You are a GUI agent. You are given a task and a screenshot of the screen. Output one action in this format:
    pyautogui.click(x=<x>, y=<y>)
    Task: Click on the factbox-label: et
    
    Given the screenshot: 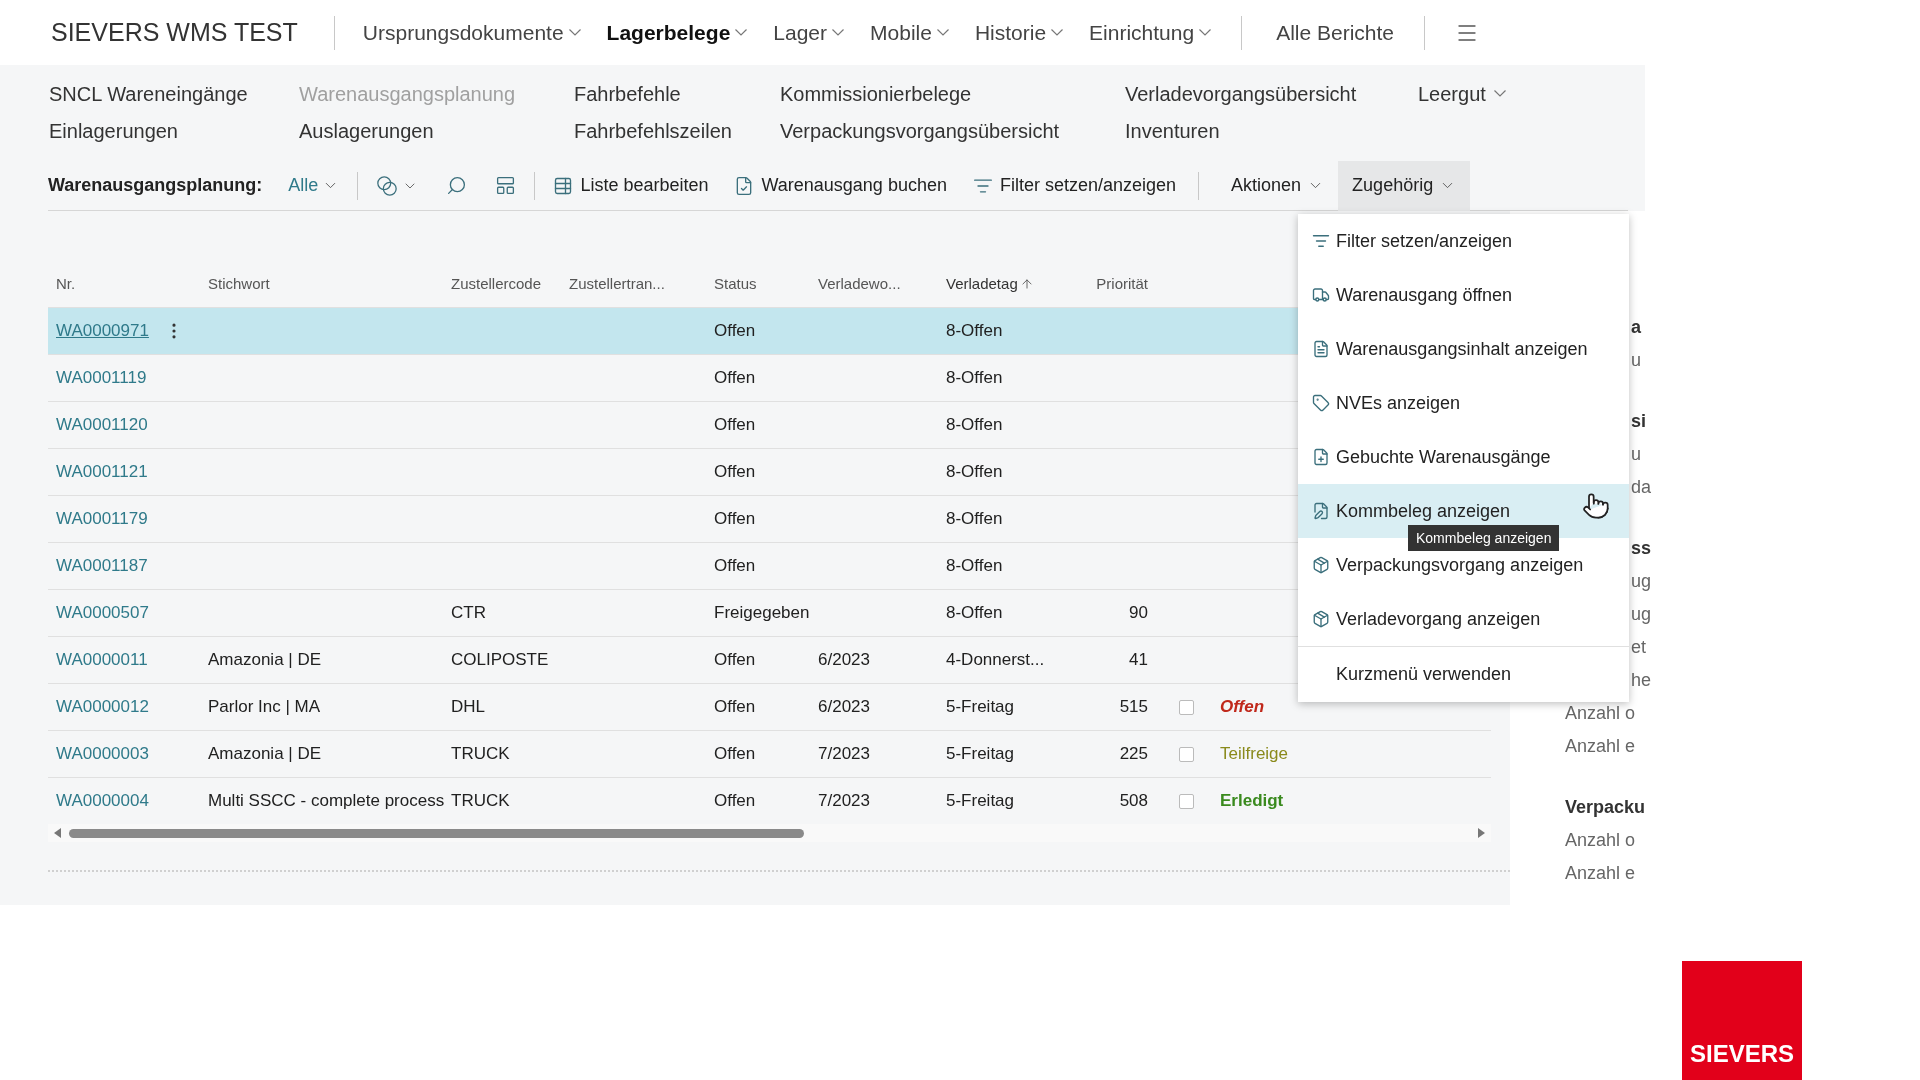 What is the action you would take?
    pyautogui.click(x=1638, y=647)
    